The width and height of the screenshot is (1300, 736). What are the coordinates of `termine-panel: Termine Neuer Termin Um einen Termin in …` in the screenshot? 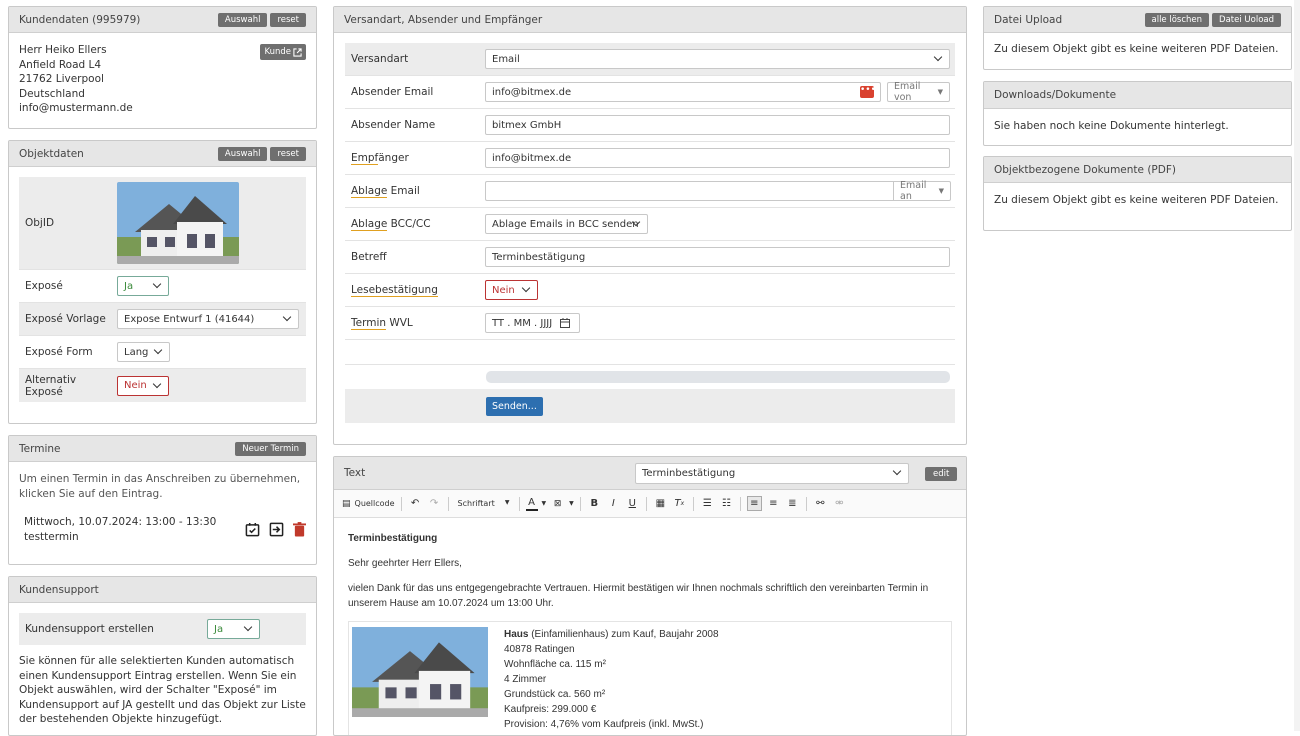 It's located at (162, 500).